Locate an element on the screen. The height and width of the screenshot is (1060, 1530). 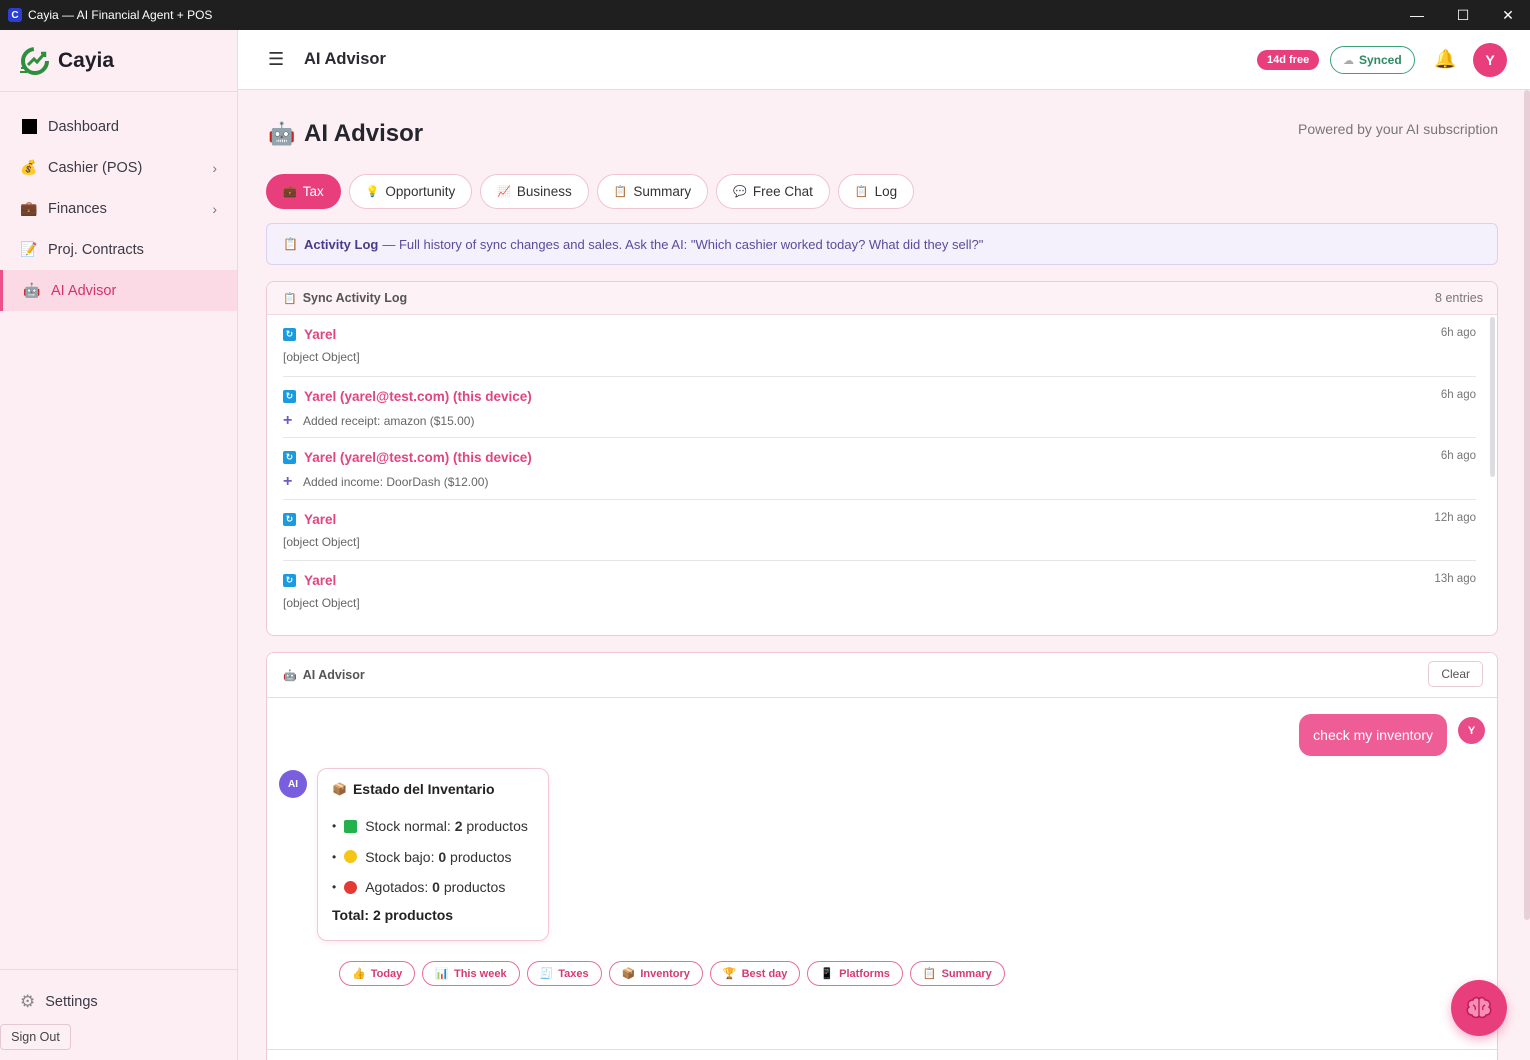
hamburger-menu-icon: ☰ is located at coordinates (278, 59).